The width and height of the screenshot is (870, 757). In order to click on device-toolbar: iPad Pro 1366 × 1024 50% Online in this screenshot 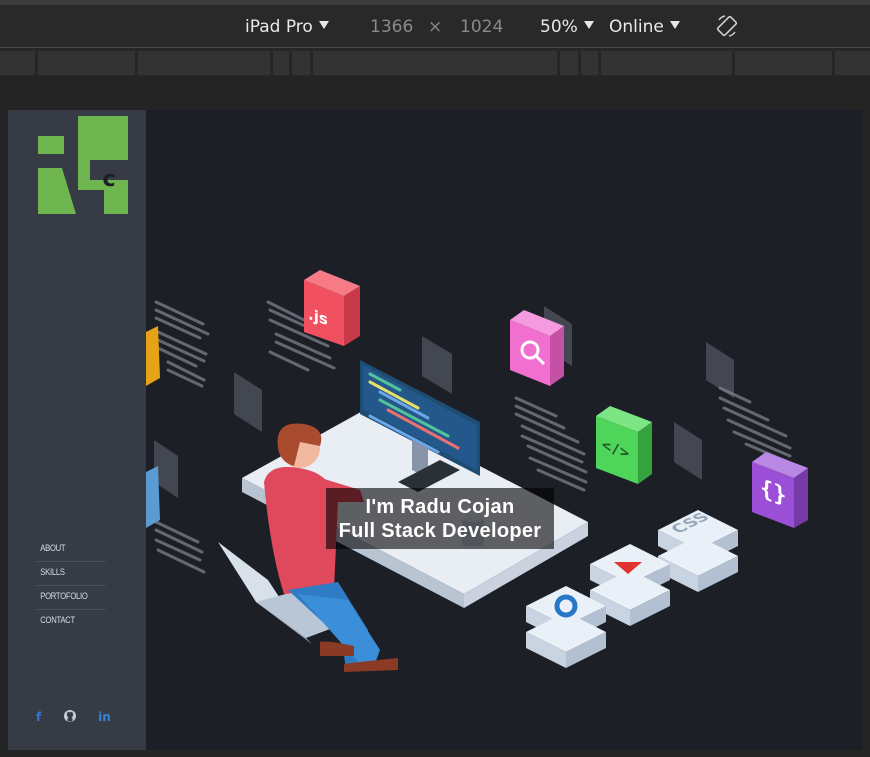, I will do `click(435, 23)`.